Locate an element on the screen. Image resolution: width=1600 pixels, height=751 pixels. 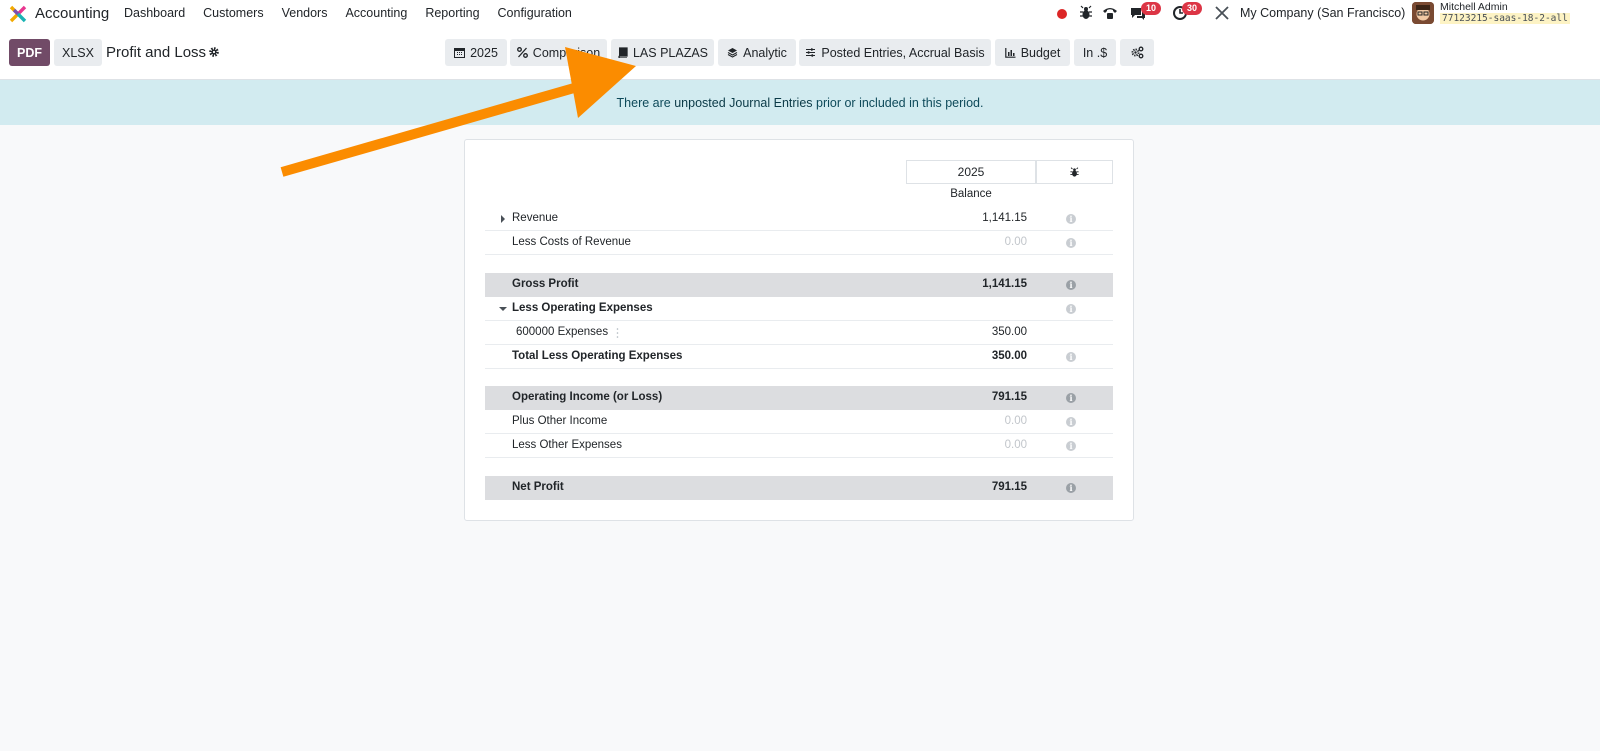
line-label: 600000 Expenses is located at coordinates (562, 332).